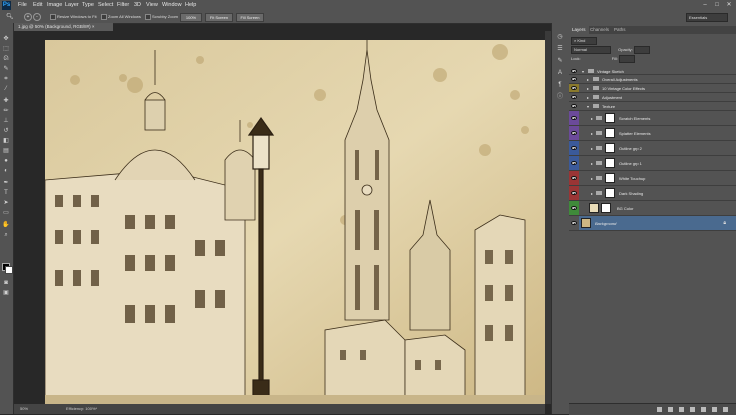  I want to click on clone-stamp-tool-icon: ⊥, so click(6, 121).